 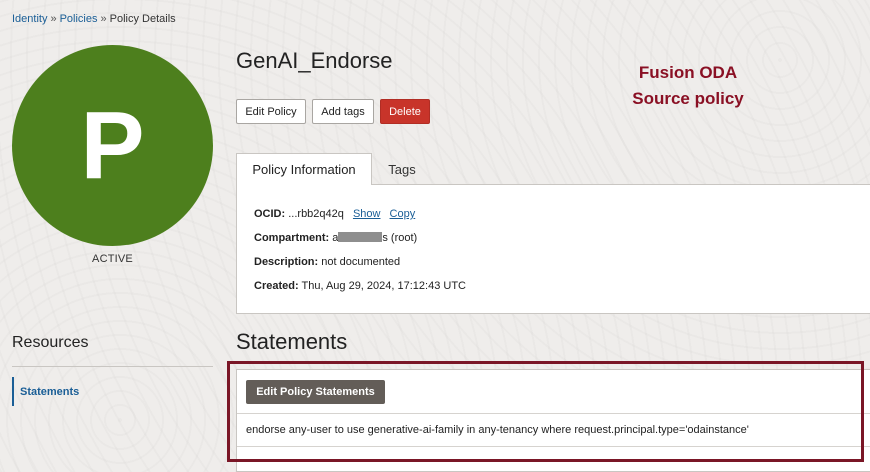 What do you see at coordinates (402, 169) in the screenshot?
I see `tab-tags: Tags` at bounding box center [402, 169].